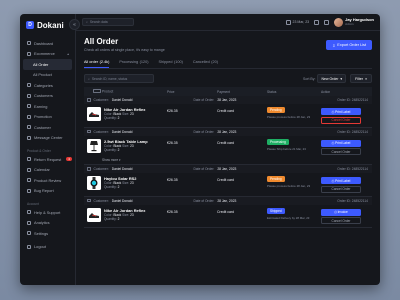 The image size is (400, 300). Describe the element at coordinates (47, 106) in the screenshot. I see `sidebar-item-earning: Earning` at that location.